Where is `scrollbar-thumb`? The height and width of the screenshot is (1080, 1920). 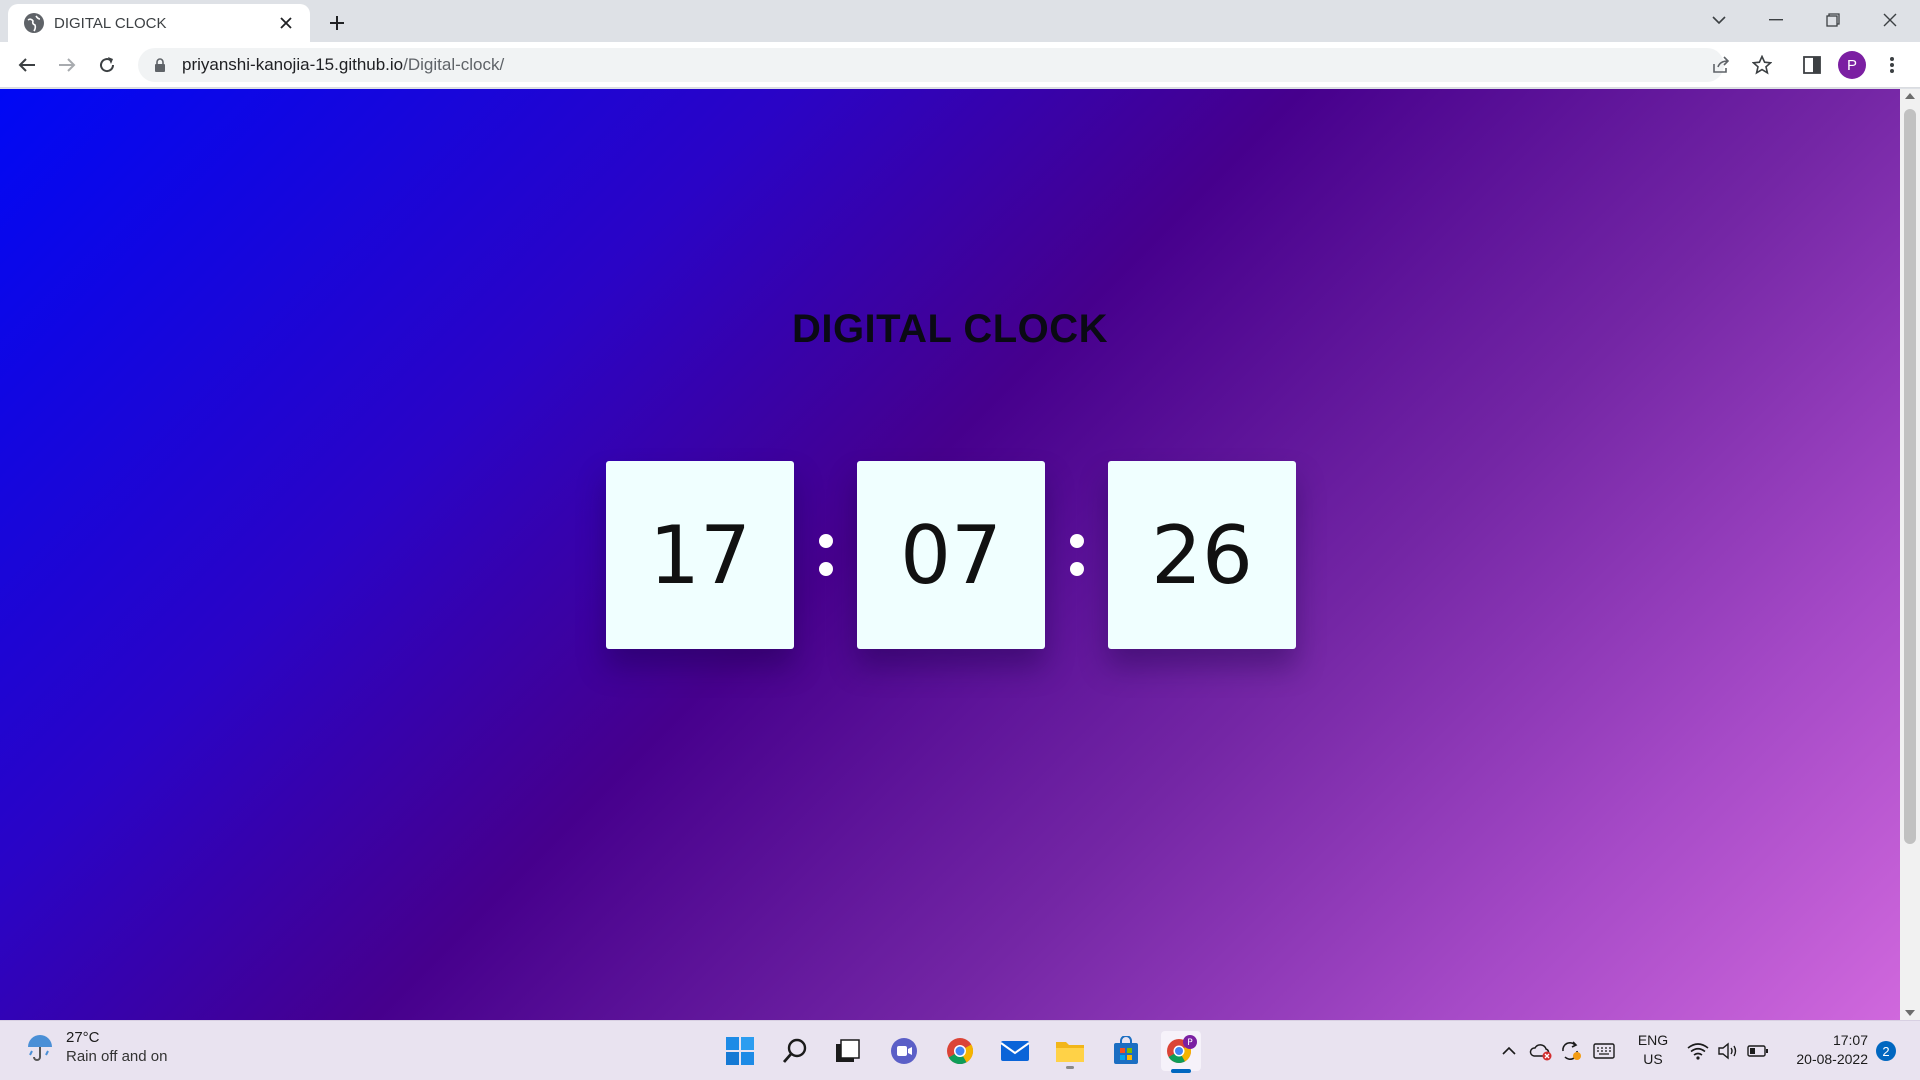
scrollbar-thumb is located at coordinates (1910, 476).